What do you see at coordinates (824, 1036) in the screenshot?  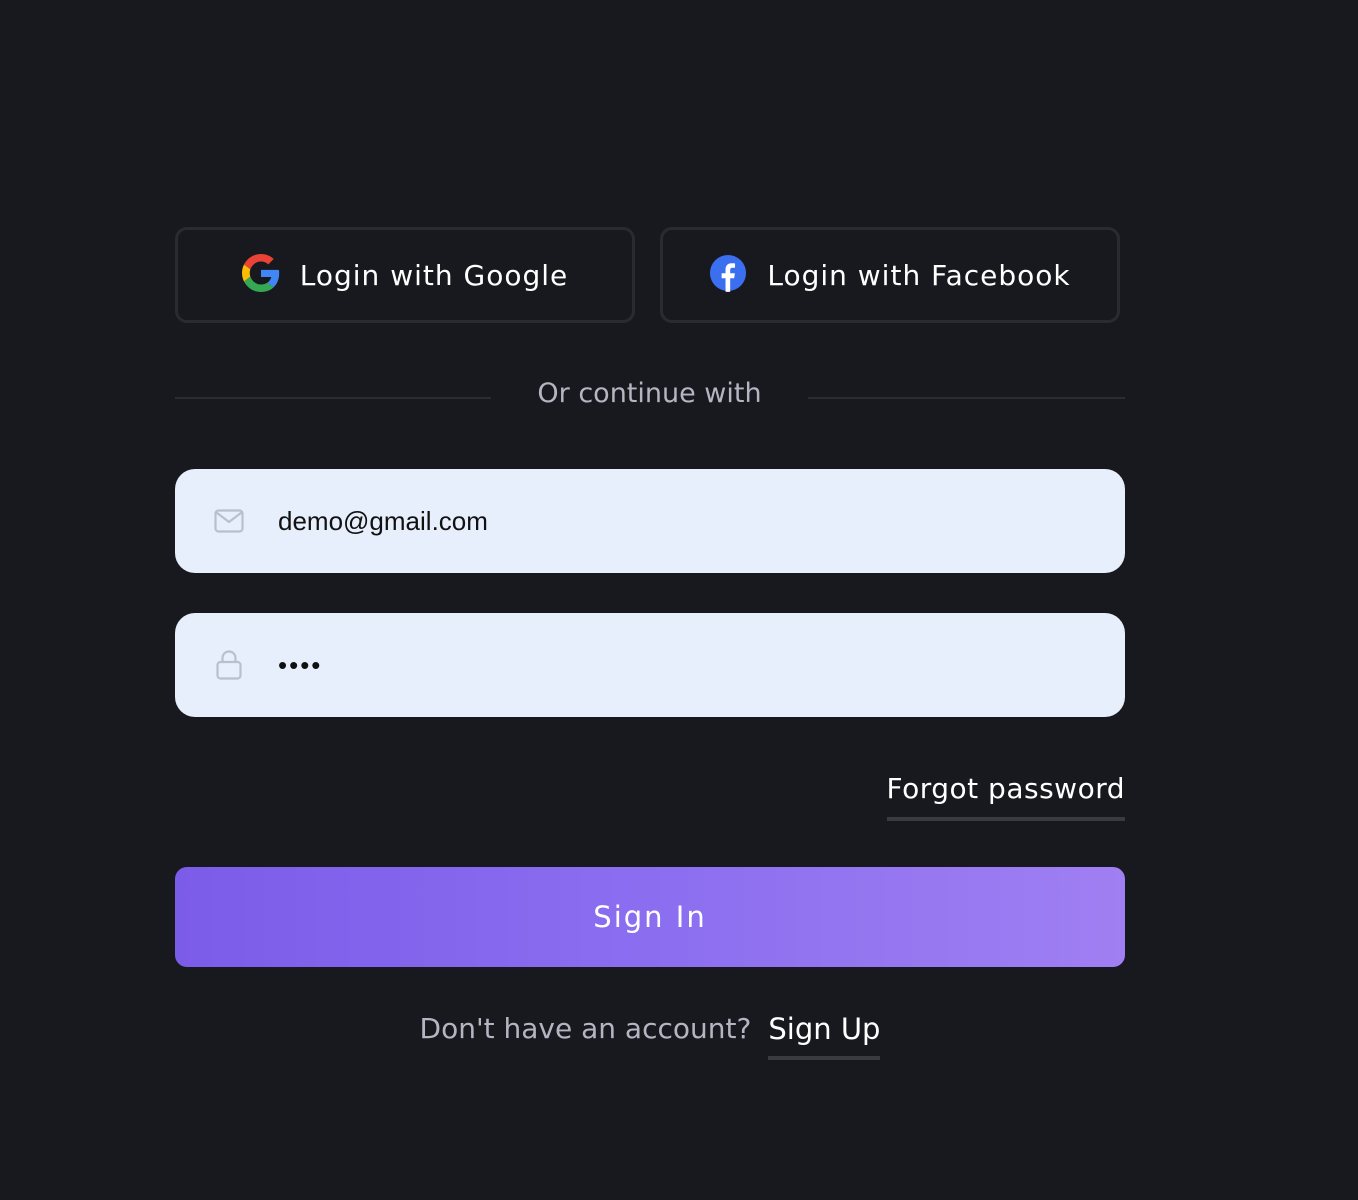 I see `sign-up-link: Sign Up` at bounding box center [824, 1036].